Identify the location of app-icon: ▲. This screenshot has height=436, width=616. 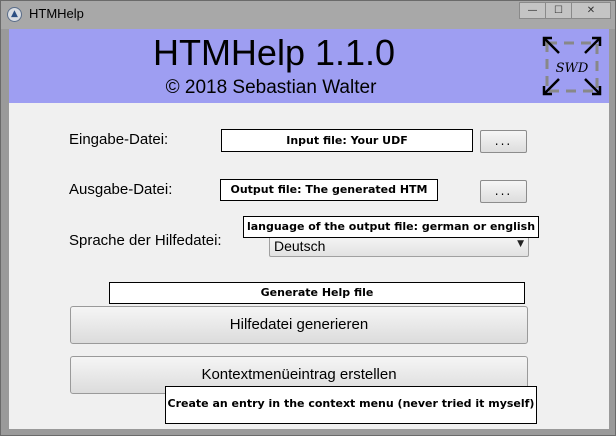
(14, 14).